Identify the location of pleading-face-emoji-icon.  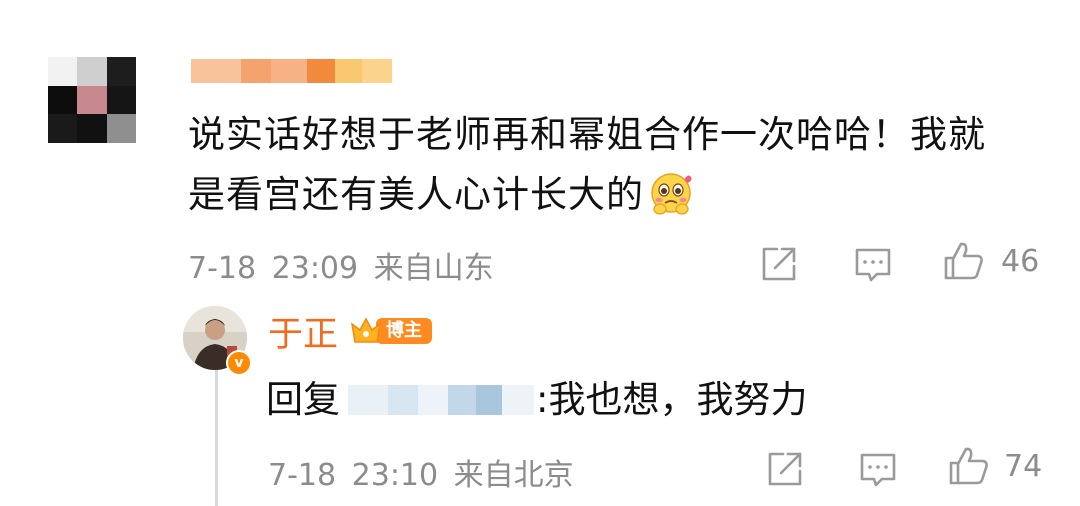
(671, 192).